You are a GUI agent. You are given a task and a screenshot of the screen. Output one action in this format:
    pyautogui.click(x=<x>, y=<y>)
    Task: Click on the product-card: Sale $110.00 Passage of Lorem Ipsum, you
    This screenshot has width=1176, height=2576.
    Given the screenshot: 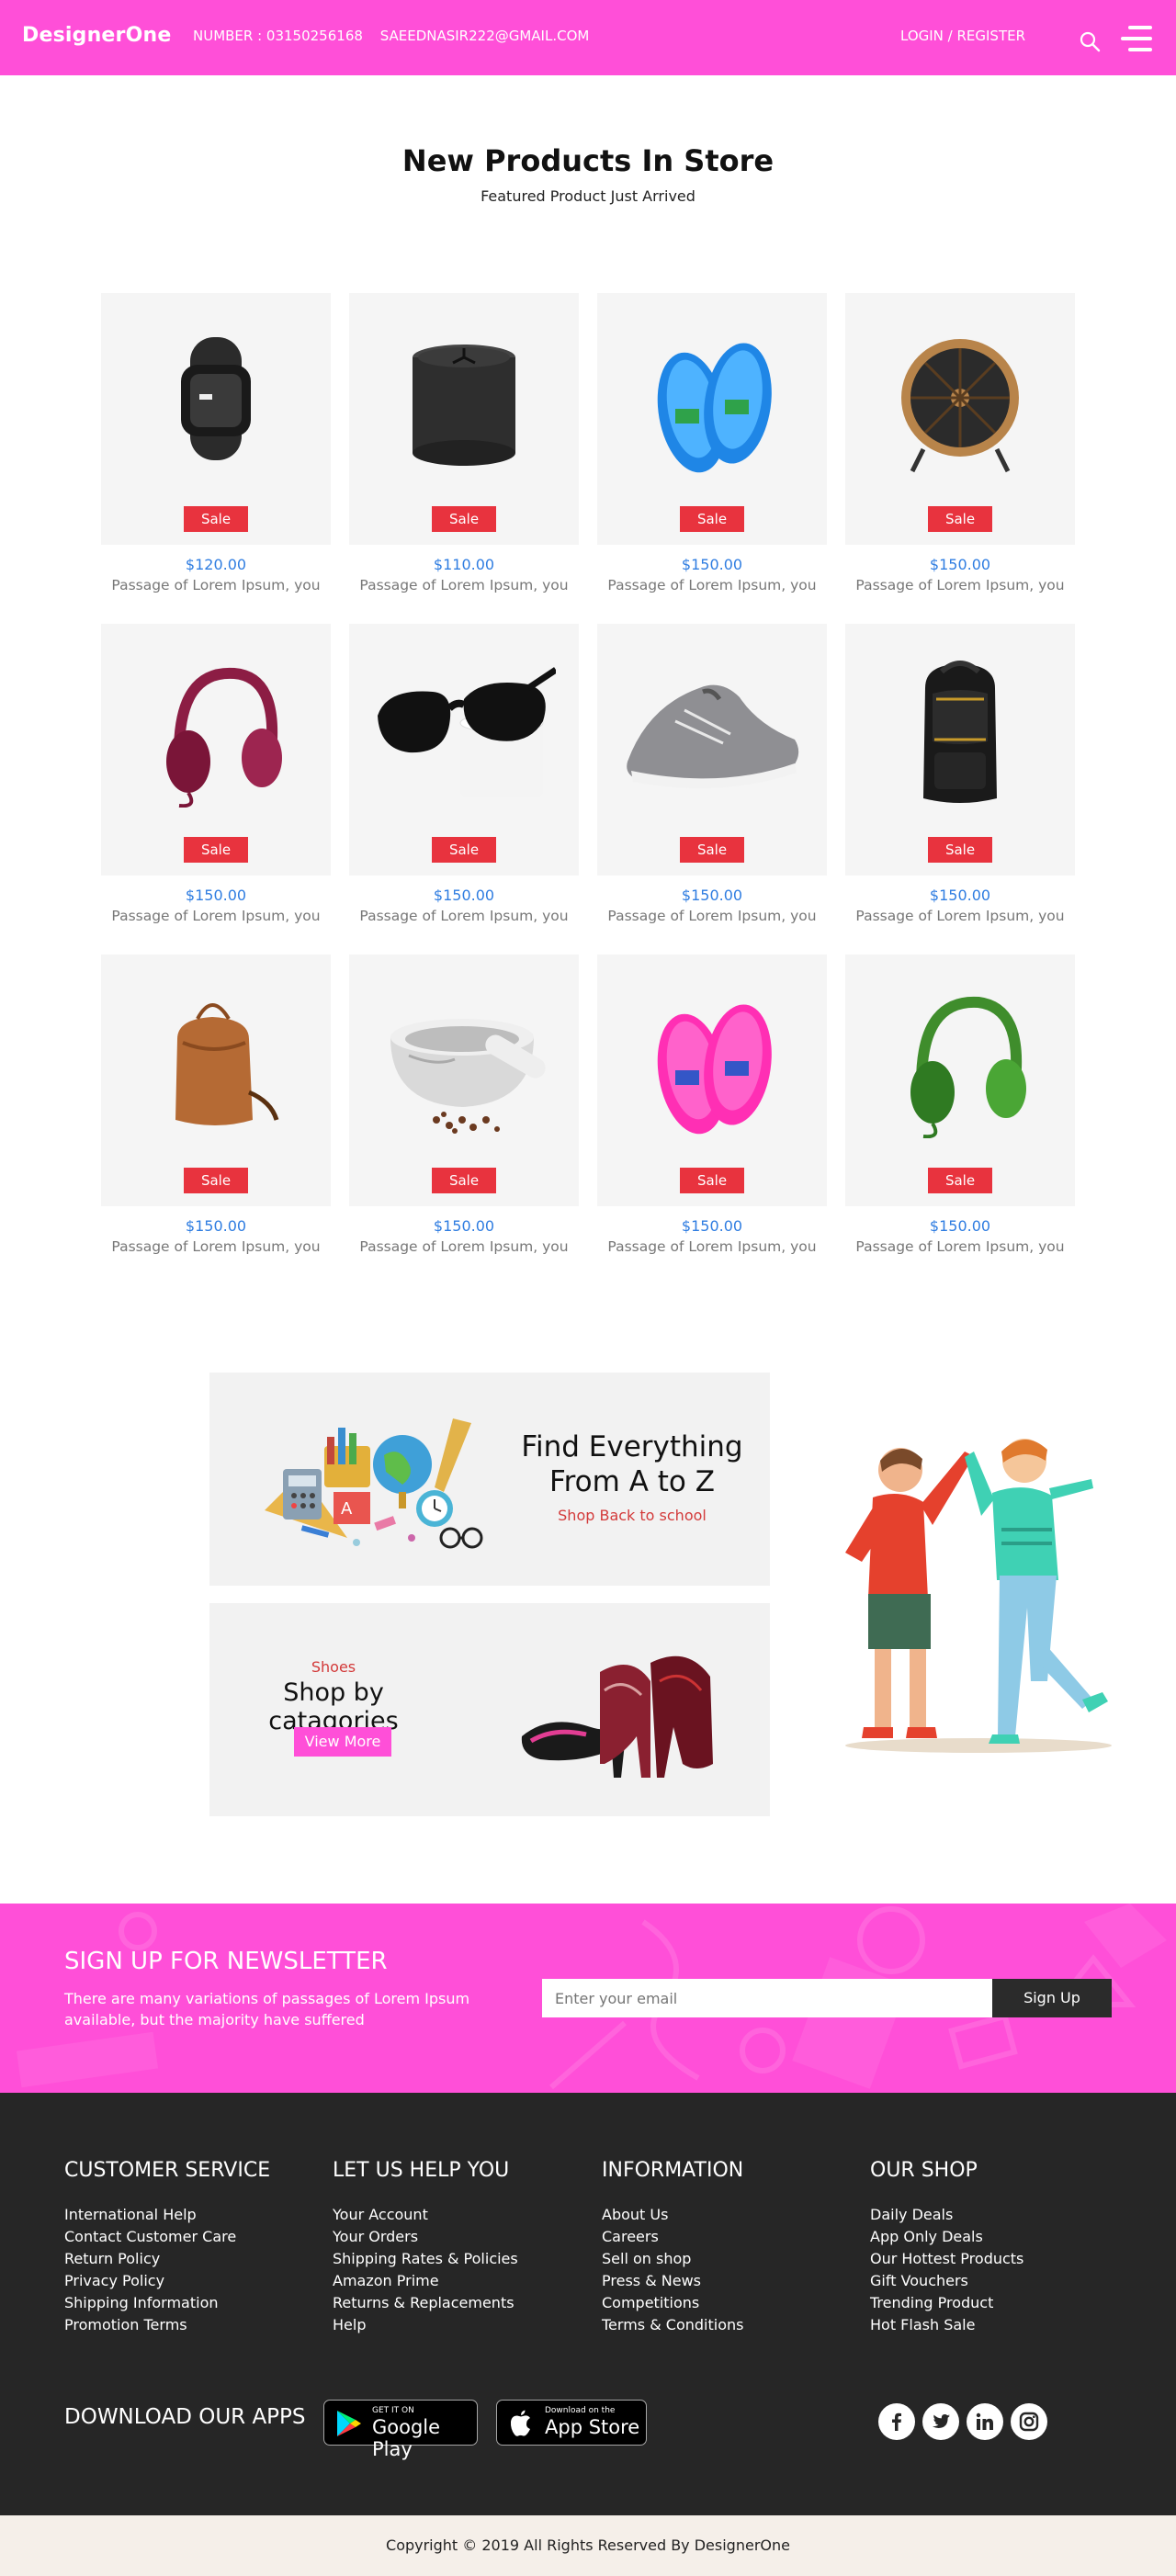 What is the action you would take?
    pyautogui.click(x=464, y=443)
    